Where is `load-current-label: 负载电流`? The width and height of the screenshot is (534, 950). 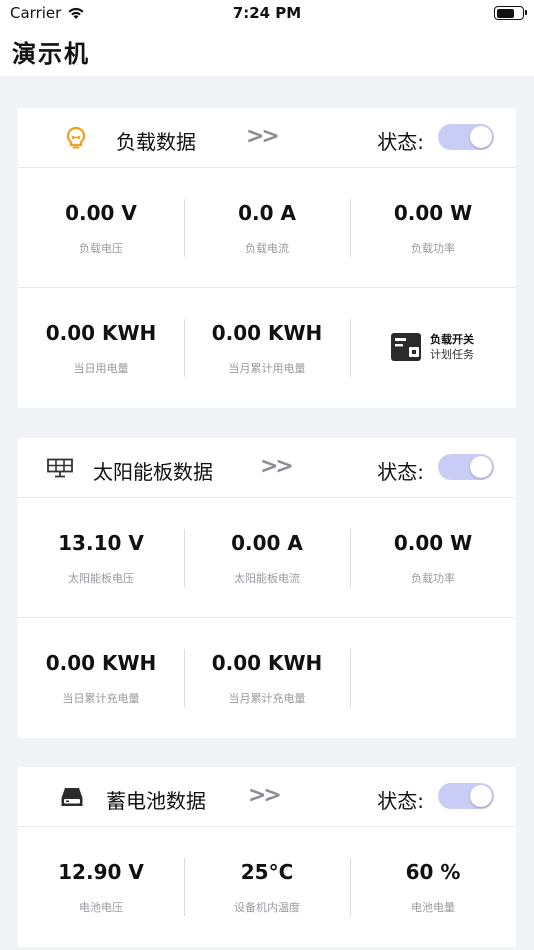 load-current-label: 负载电流 is located at coordinates (267, 248).